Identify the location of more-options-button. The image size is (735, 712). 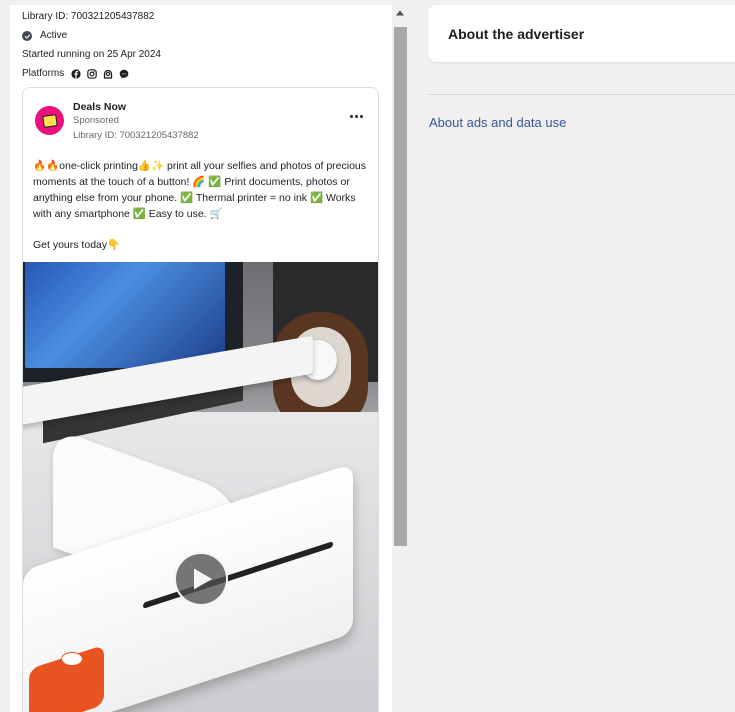
(356, 116).